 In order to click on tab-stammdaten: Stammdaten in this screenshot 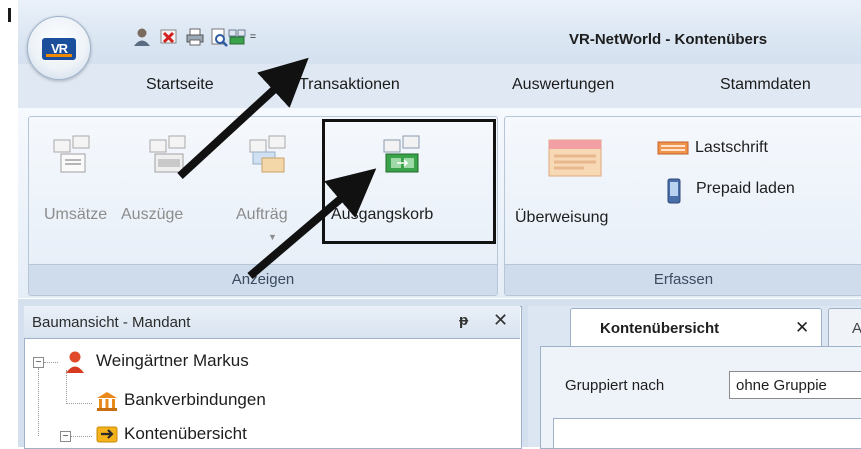, I will do `click(765, 85)`.